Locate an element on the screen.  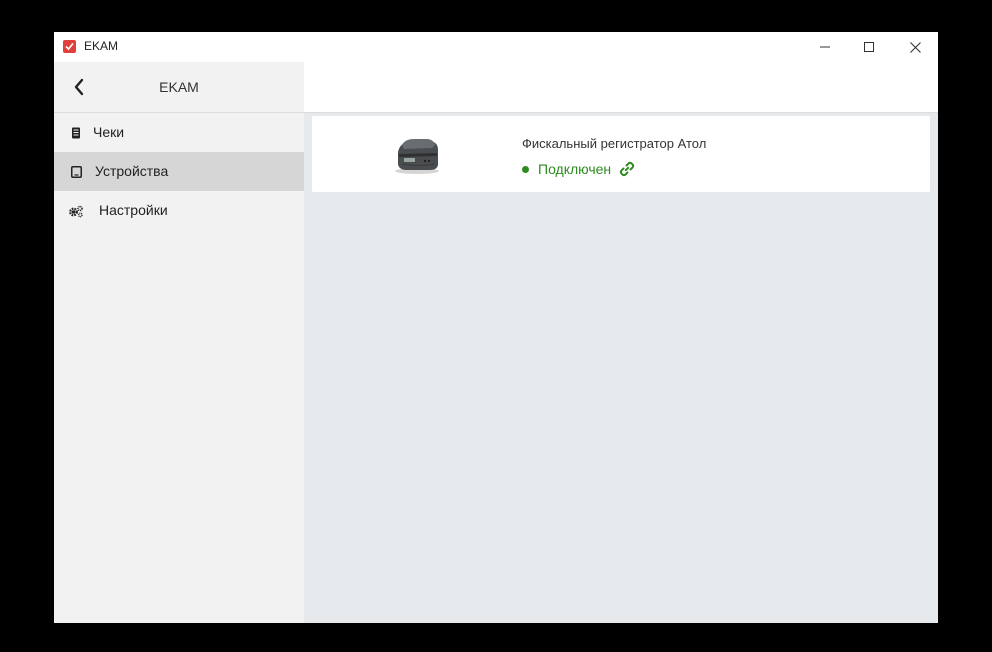
title-bar: EKAM is located at coordinates (496, 47).